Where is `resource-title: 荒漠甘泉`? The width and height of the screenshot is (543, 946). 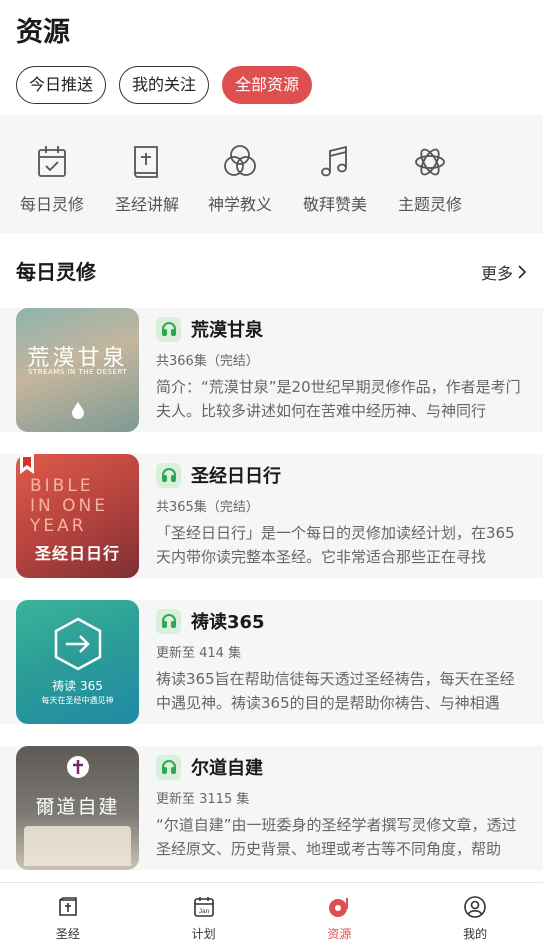
resource-title: 荒漠甘泉 is located at coordinates (227, 330).